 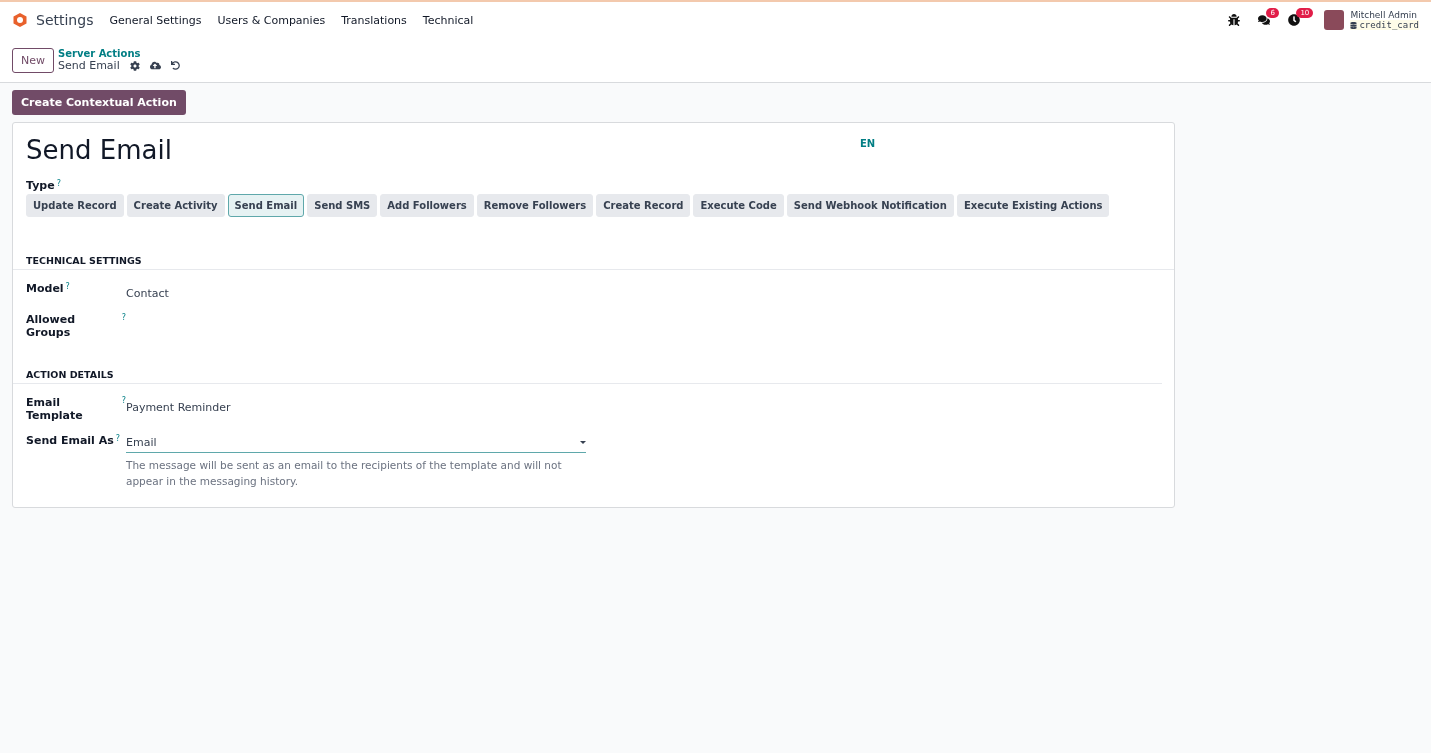 I want to click on field-value: Payment Reminder, so click(x=178, y=407).